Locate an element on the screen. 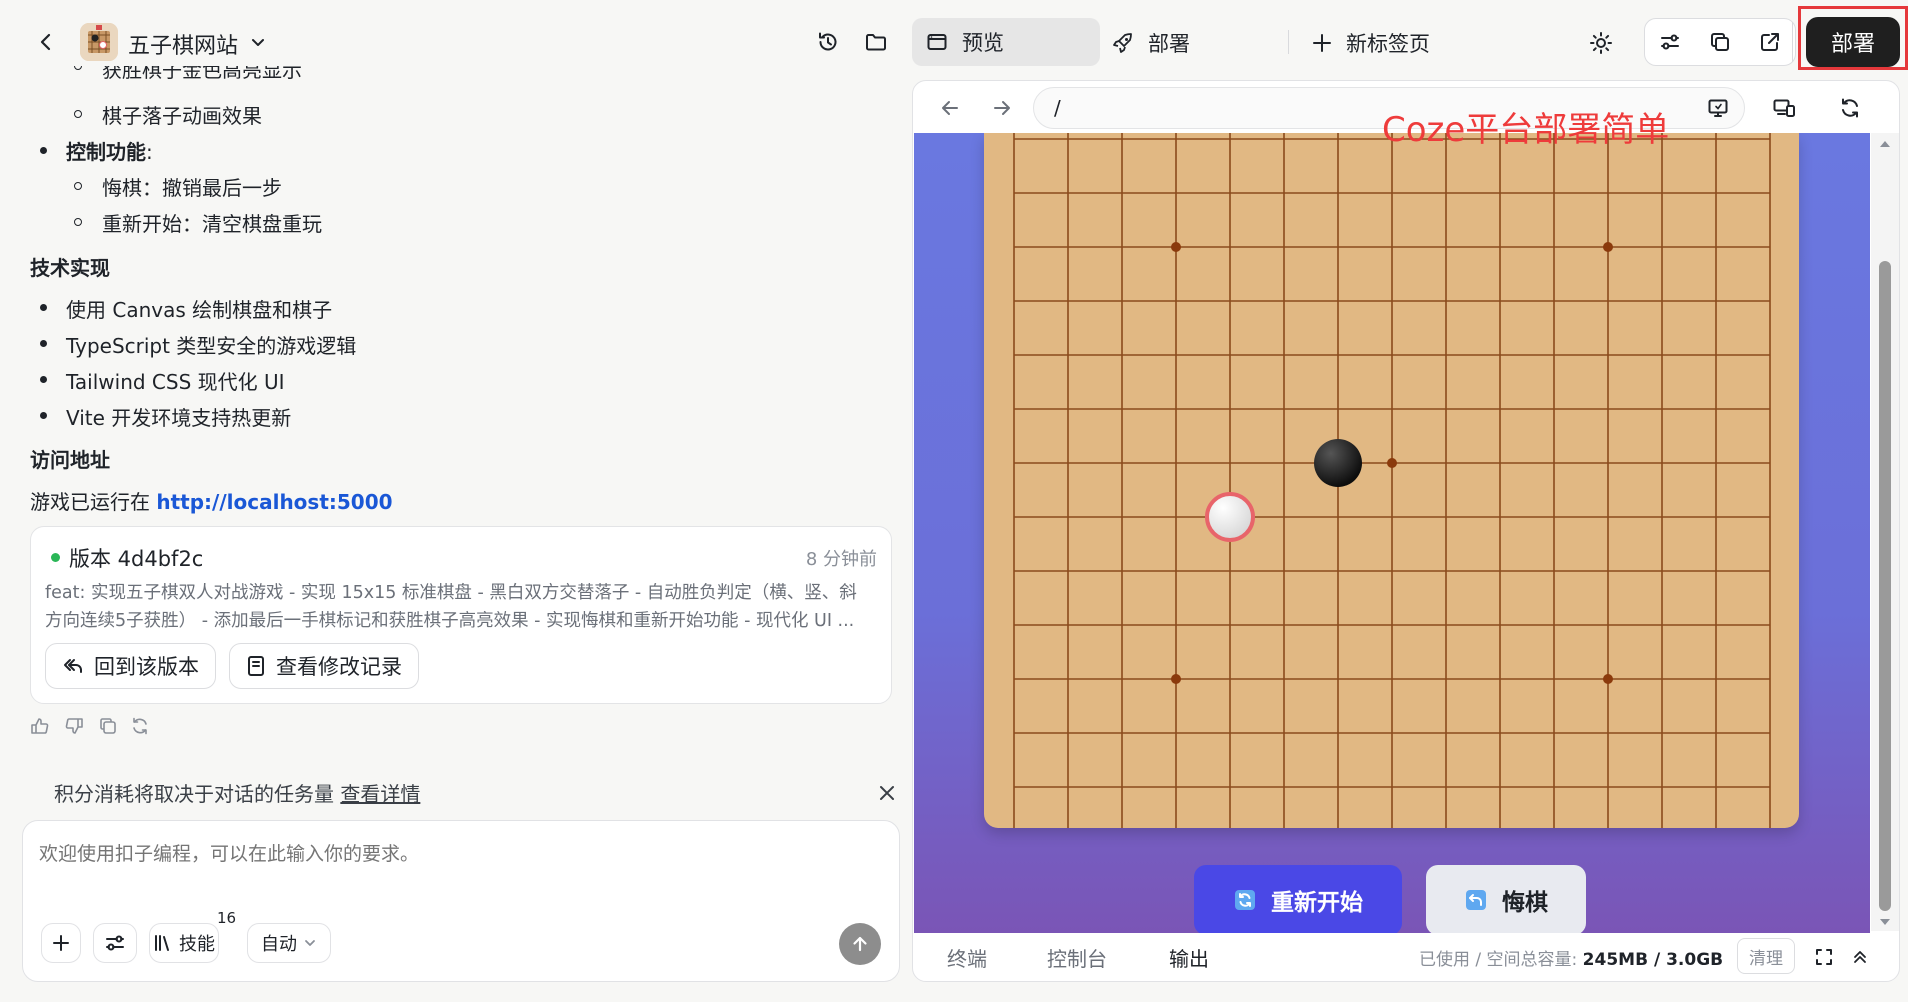 The image size is (1908, 1002). project-title: 五子棋网站 is located at coordinates (183, 44).